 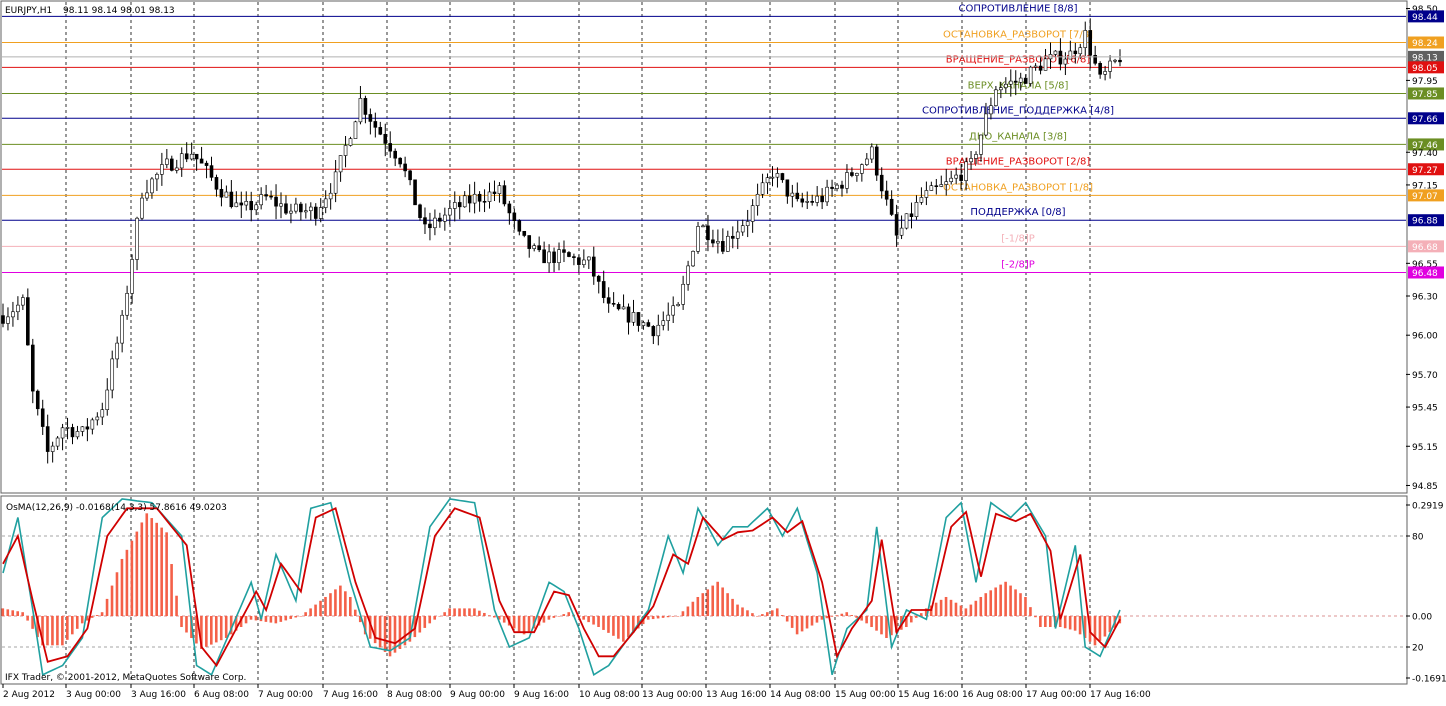 What do you see at coordinates (1425, 18) in the screenshot?
I see `price-level-tag-text: 98.44` at bounding box center [1425, 18].